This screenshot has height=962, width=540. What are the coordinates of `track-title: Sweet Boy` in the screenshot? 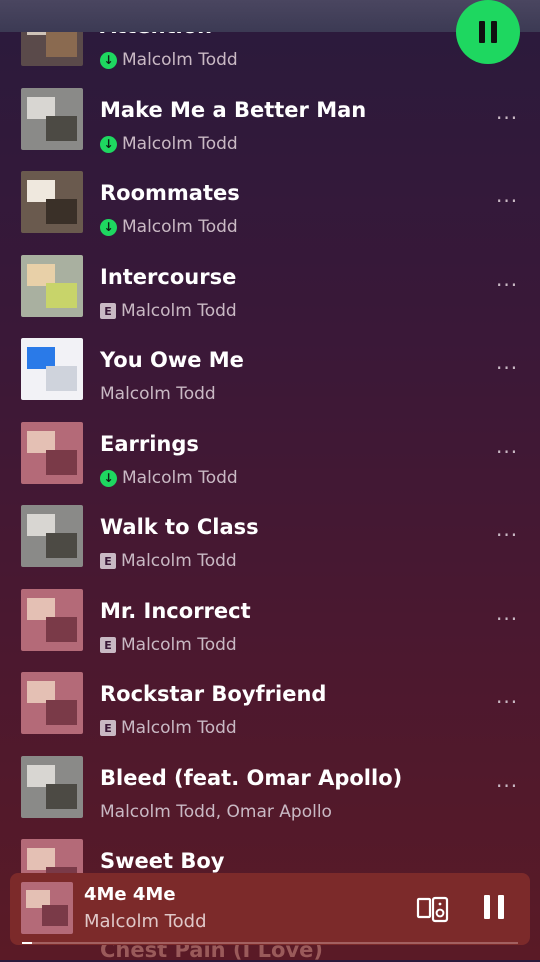 It's located at (162, 861).